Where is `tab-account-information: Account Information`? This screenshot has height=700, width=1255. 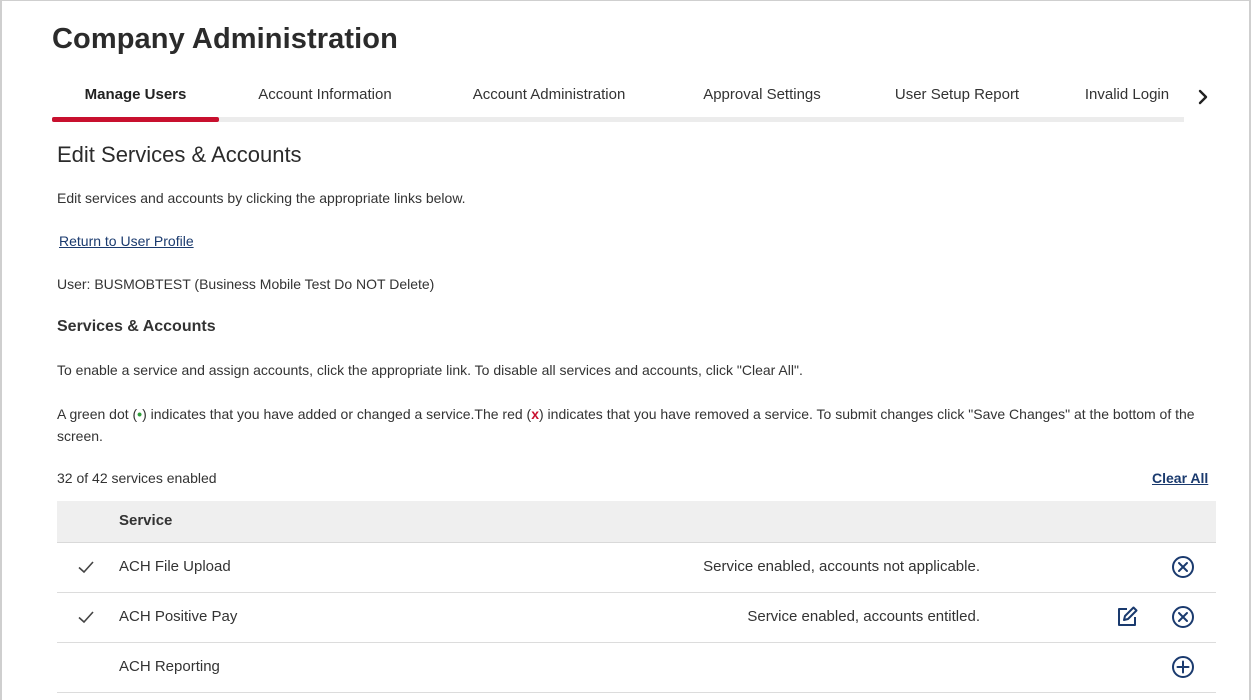
tab-account-information: Account Information is located at coordinates (325, 97).